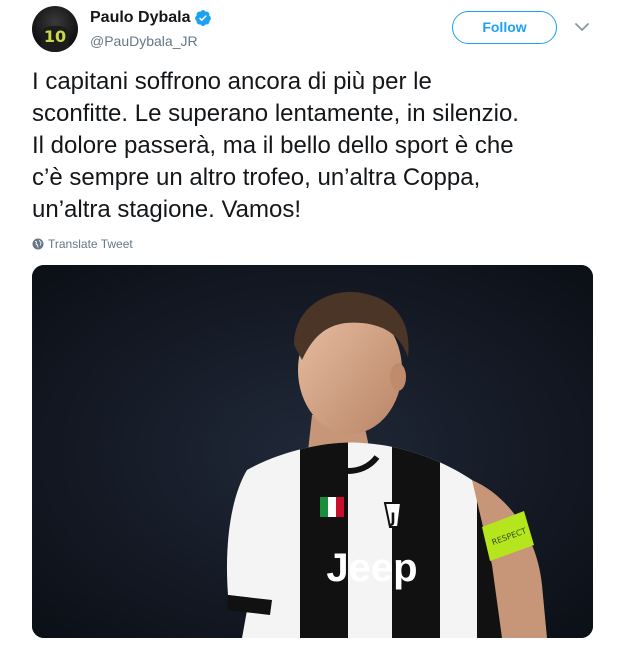  What do you see at coordinates (203, 18) in the screenshot?
I see `verified-badge-icon` at bounding box center [203, 18].